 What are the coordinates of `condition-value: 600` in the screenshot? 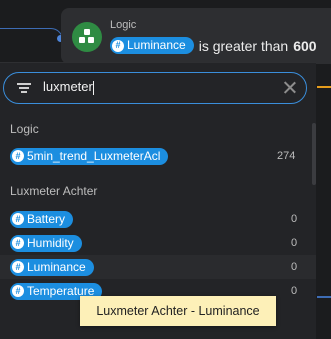 It's located at (305, 45).